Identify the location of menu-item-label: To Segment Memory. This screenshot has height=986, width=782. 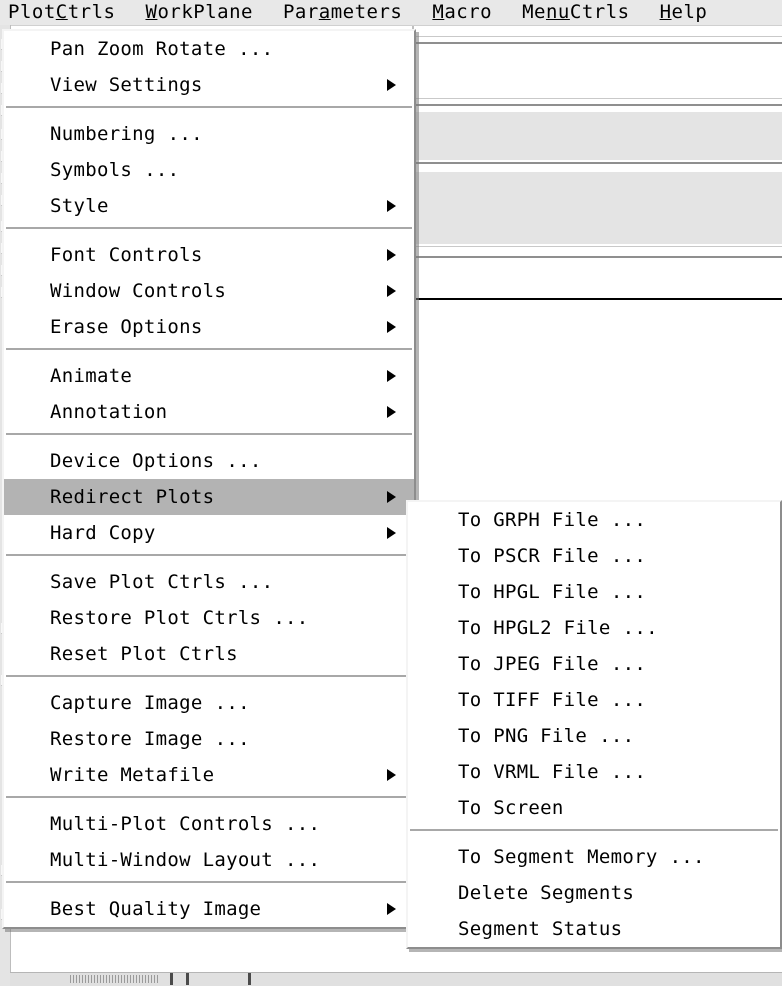
(558, 857).